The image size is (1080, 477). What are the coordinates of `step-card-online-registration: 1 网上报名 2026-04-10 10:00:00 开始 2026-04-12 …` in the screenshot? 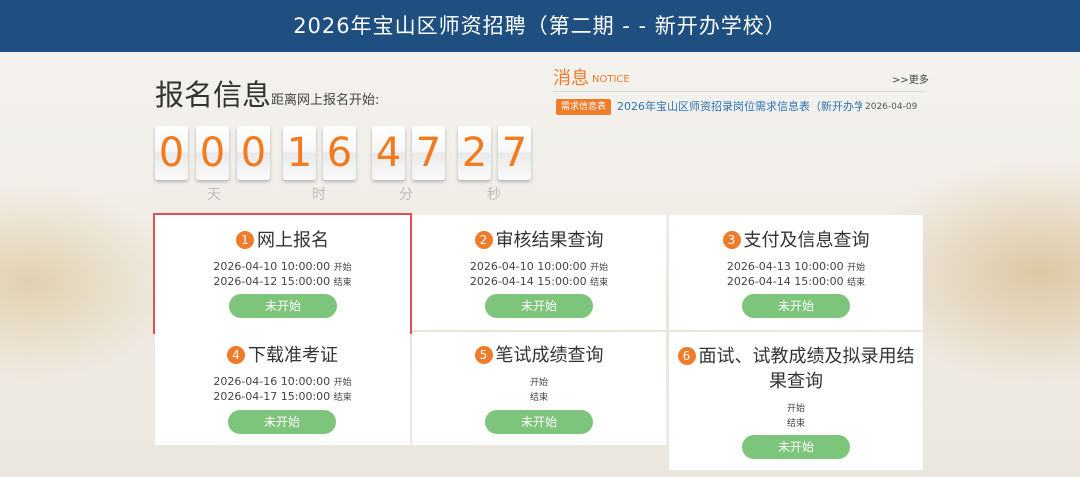 It's located at (282, 273).